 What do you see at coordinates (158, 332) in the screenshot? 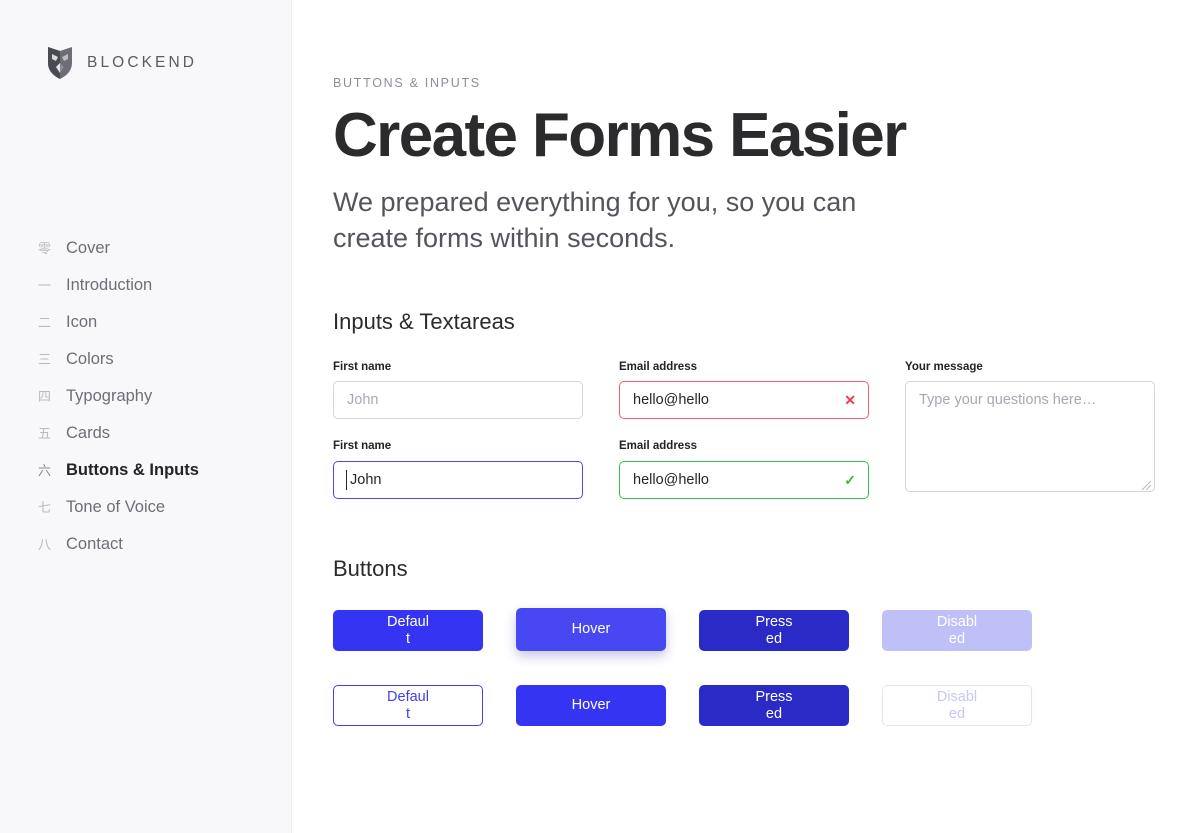
I see `sidebar-item-icon: 二 Icon` at bounding box center [158, 332].